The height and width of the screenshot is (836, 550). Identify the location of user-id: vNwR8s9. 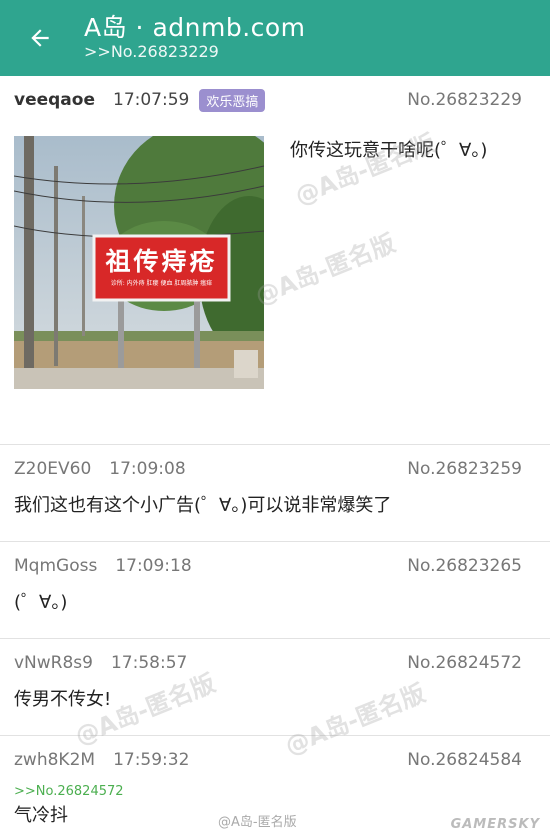
(53, 663).